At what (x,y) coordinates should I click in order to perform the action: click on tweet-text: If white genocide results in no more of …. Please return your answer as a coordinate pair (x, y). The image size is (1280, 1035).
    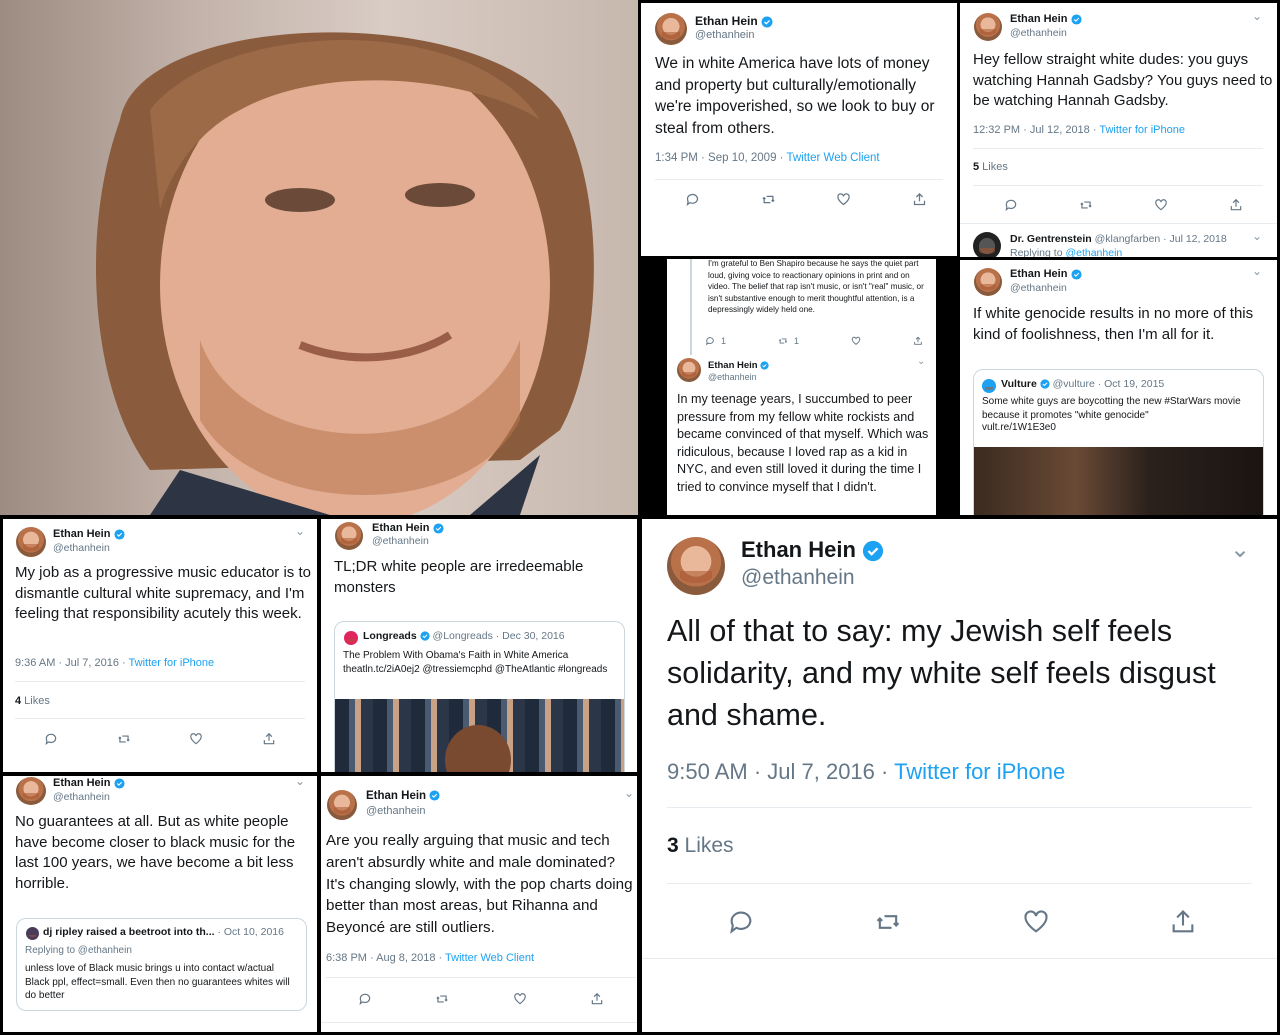
    Looking at the image, I should click on (1113, 324).